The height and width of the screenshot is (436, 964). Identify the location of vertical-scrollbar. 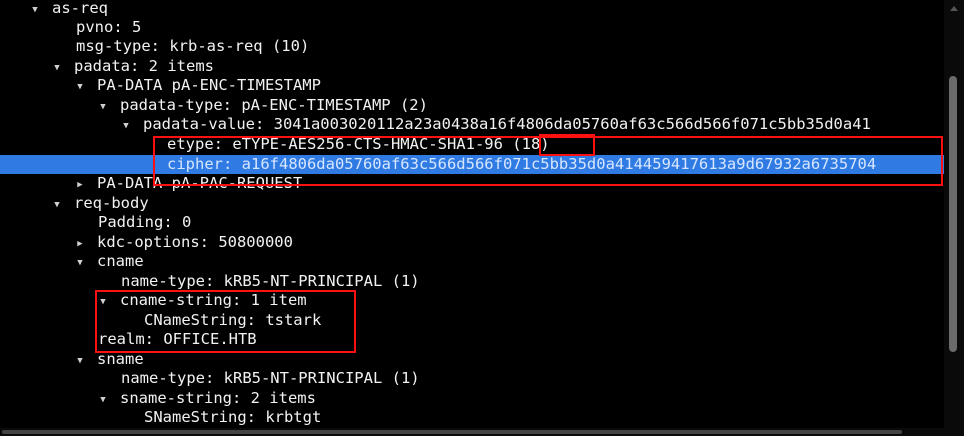
(954, 218).